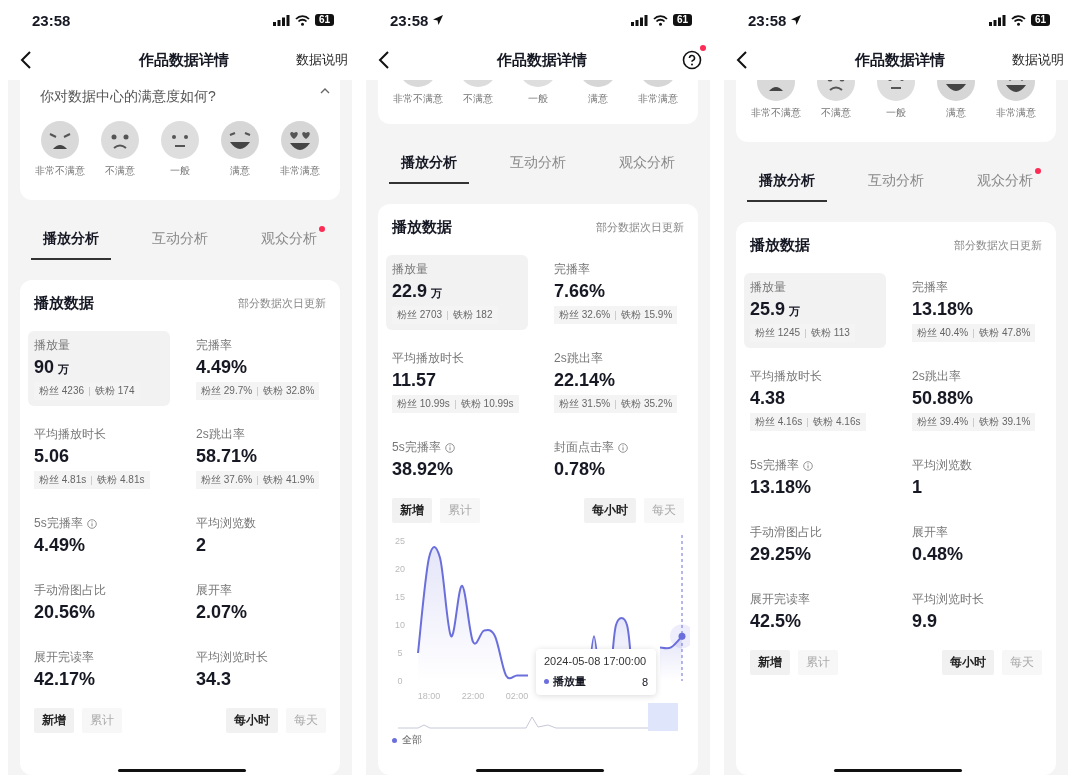 Image resolution: width=1080 pixels, height=781 pixels. What do you see at coordinates (584, 447) in the screenshot?
I see `metric-label: 封面点击率` at bounding box center [584, 447].